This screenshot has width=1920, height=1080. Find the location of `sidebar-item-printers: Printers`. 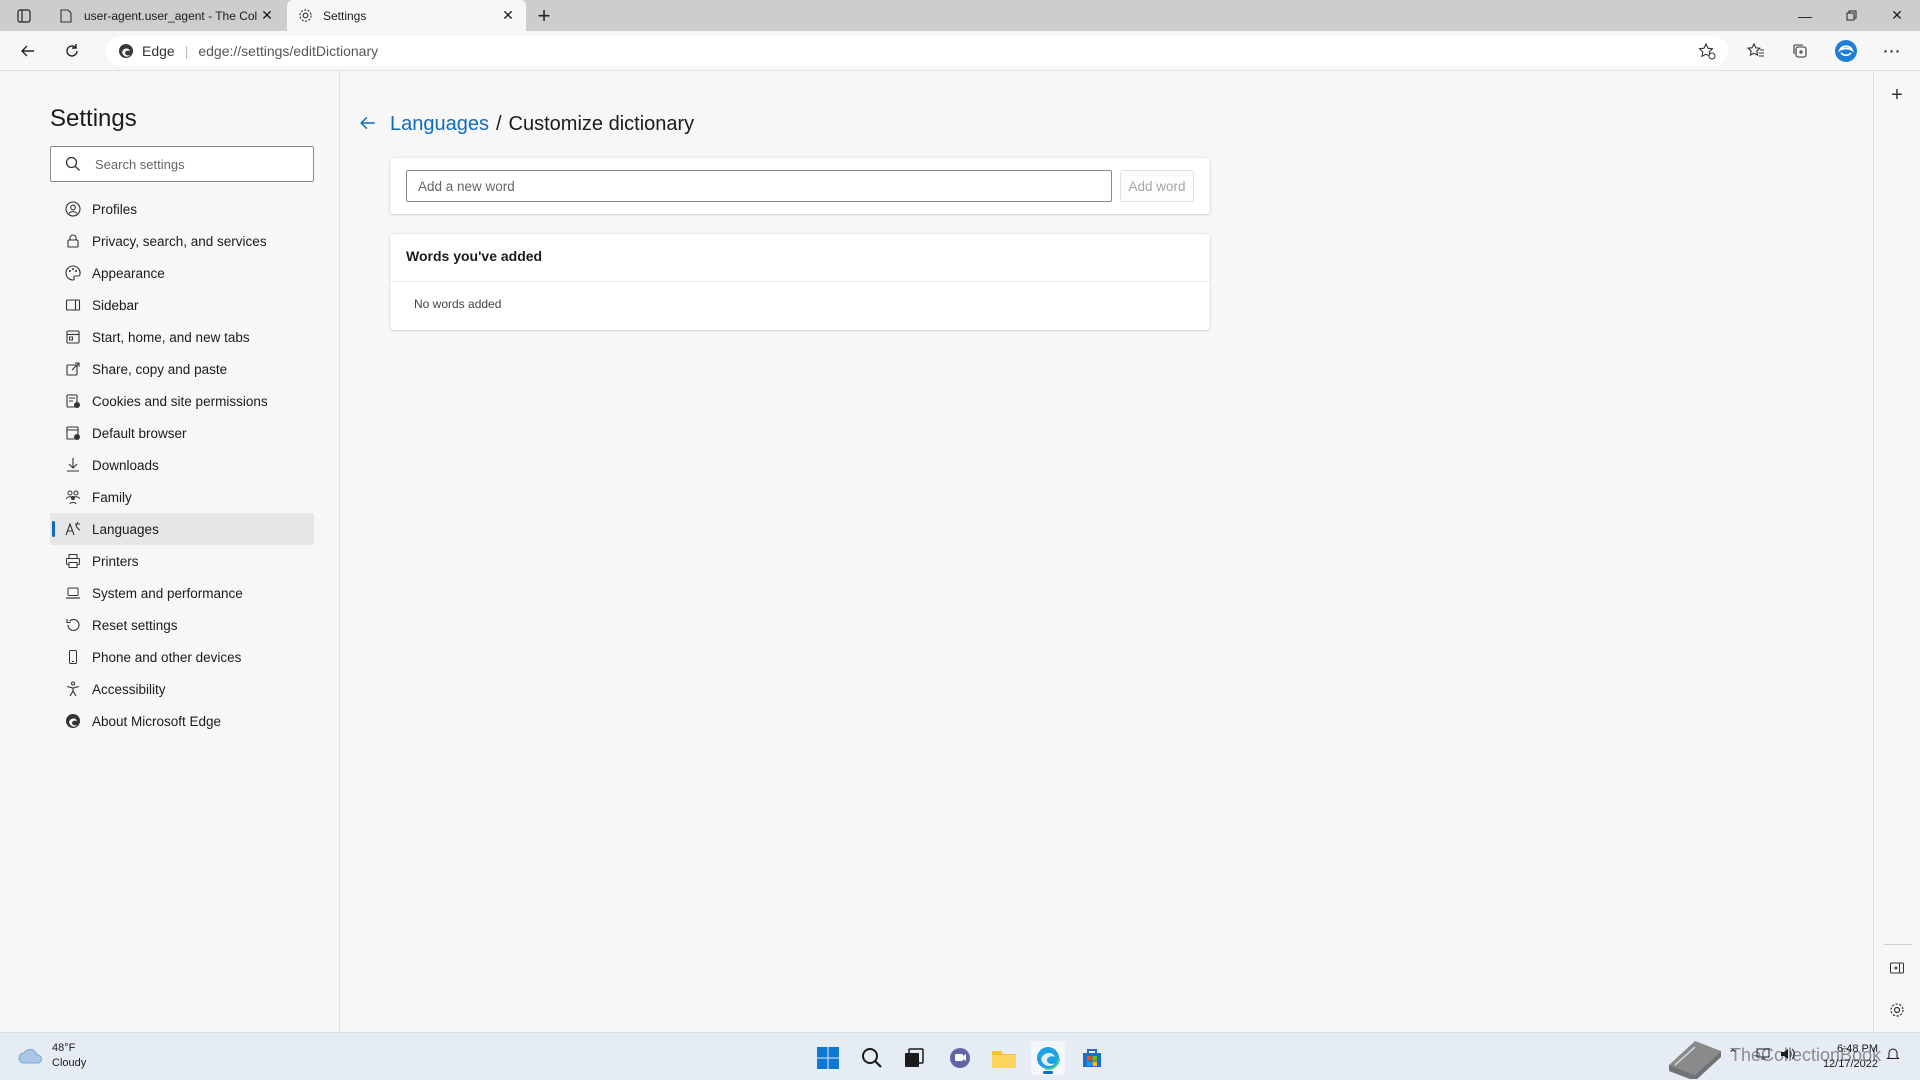

sidebar-item-printers: Printers is located at coordinates (182, 561).